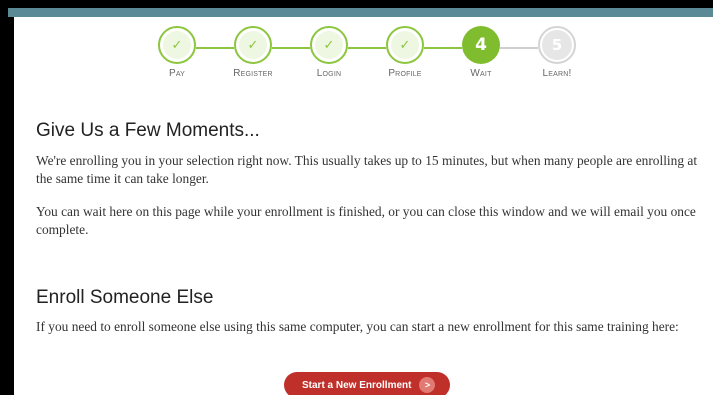 This screenshot has height=395, width=713. I want to click on step-profile: ✓ Profile, so click(405, 52).